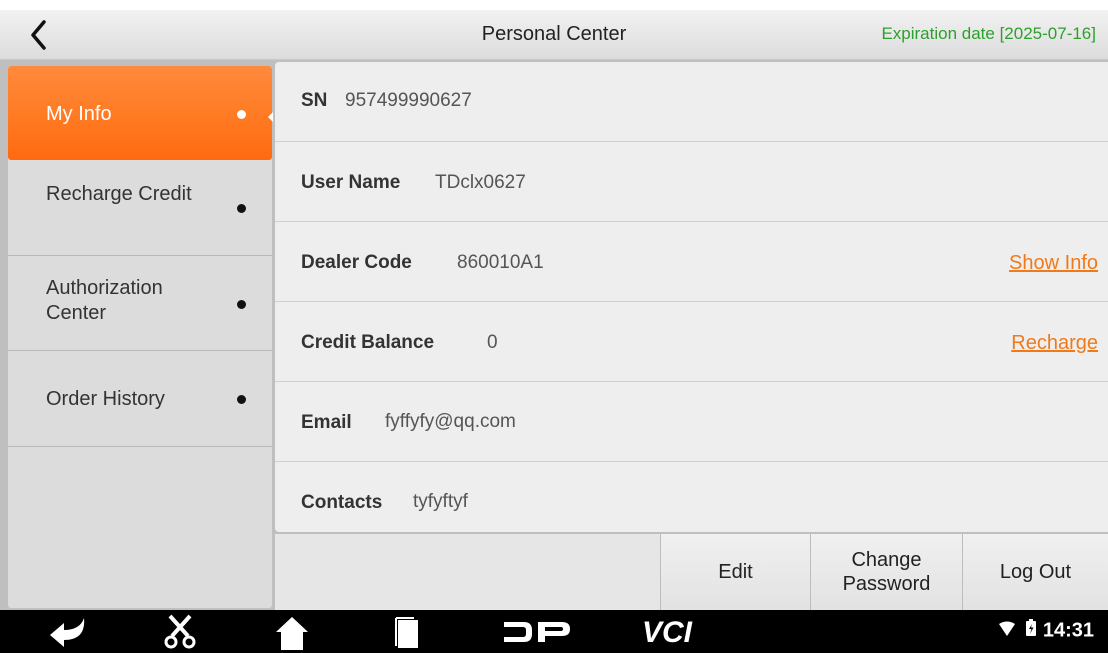  What do you see at coordinates (988, 33) in the screenshot?
I see `expiration-date: Expiration date [2025-07-16]` at bounding box center [988, 33].